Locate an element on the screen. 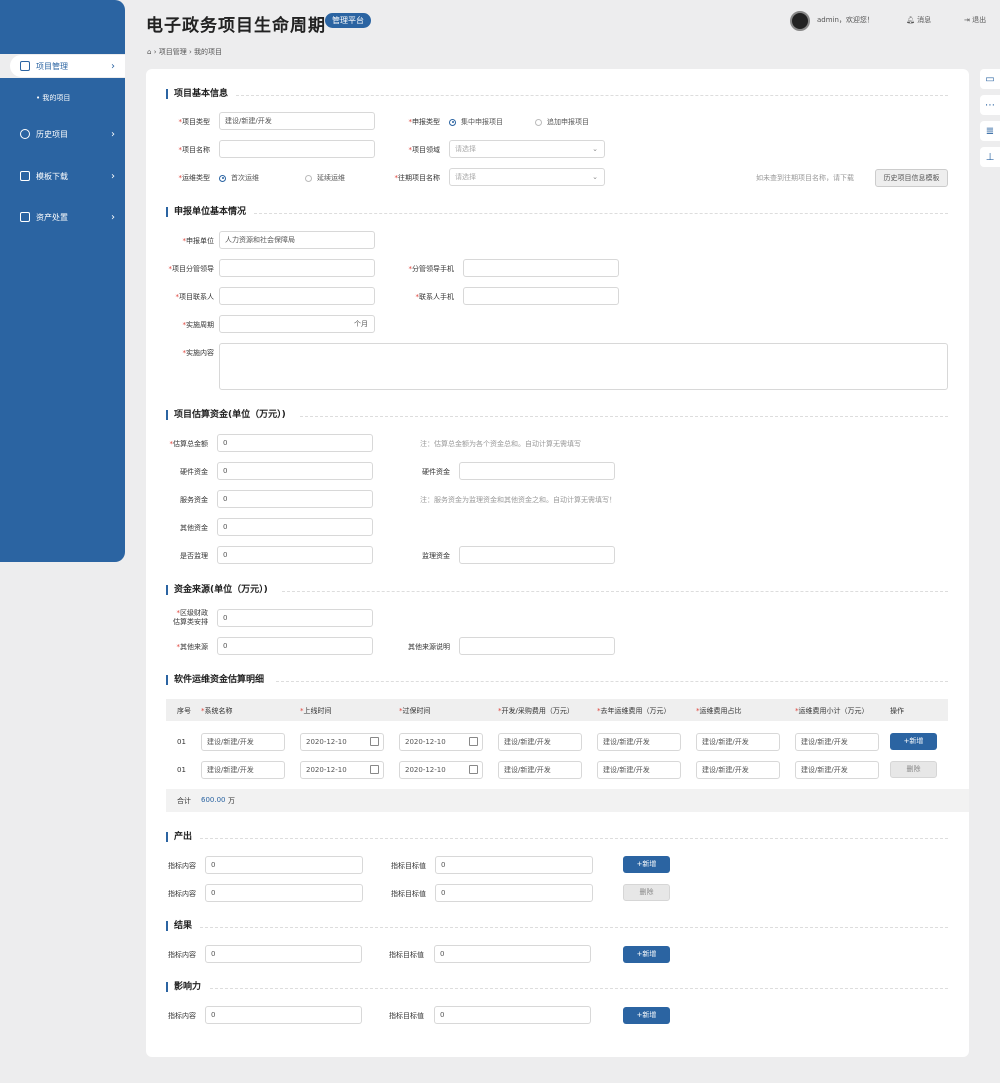 The image size is (1000, 1083). table-delete-row-button: 删除 is located at coordinates (913, 769).